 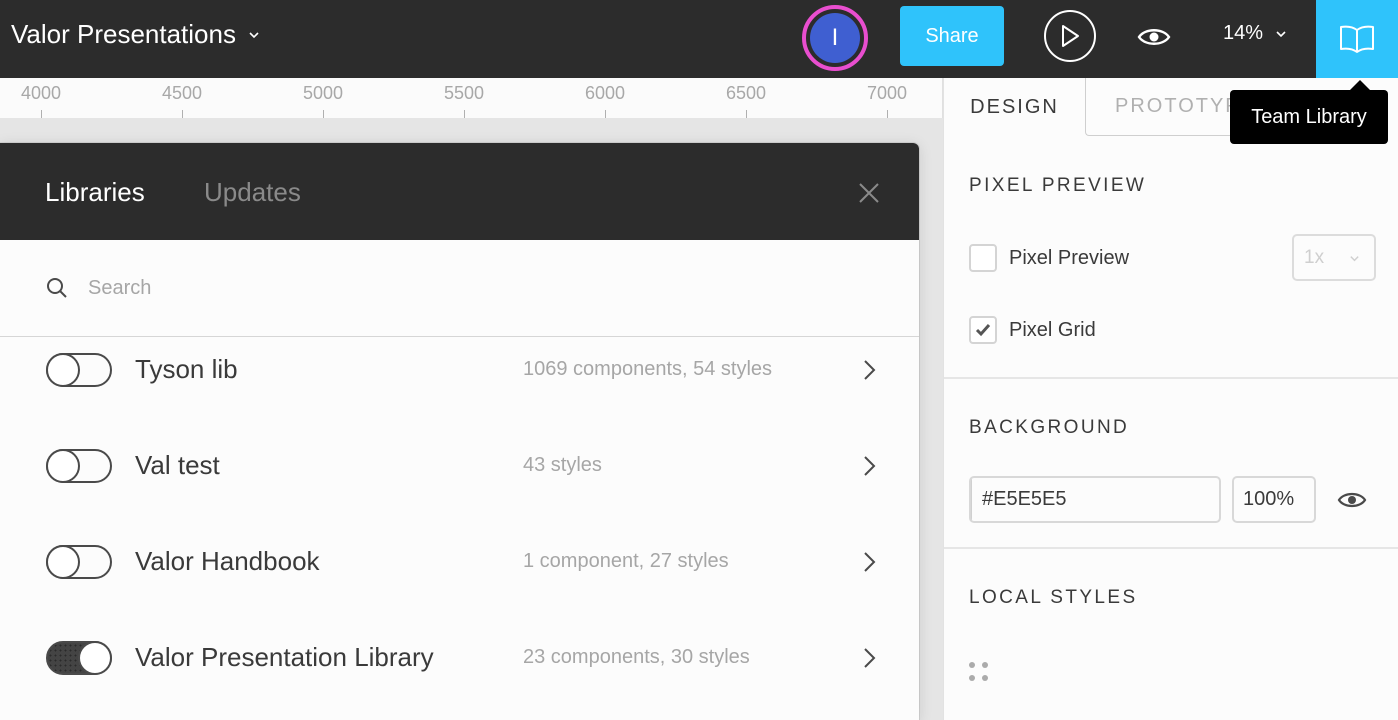 What do you see at coordinates (1243, 33) in the screenshot?
I see `zoom-level: 14%` at bounding box center [1243, 33].